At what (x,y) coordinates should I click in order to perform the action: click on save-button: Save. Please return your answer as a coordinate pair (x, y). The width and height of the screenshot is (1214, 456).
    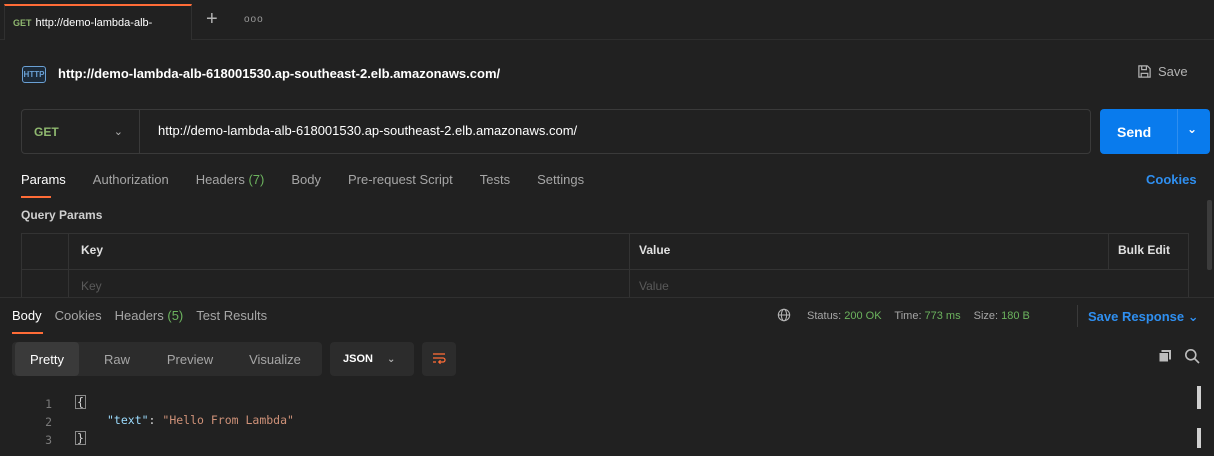
    Looking at the image, I should click on (1162, 71).